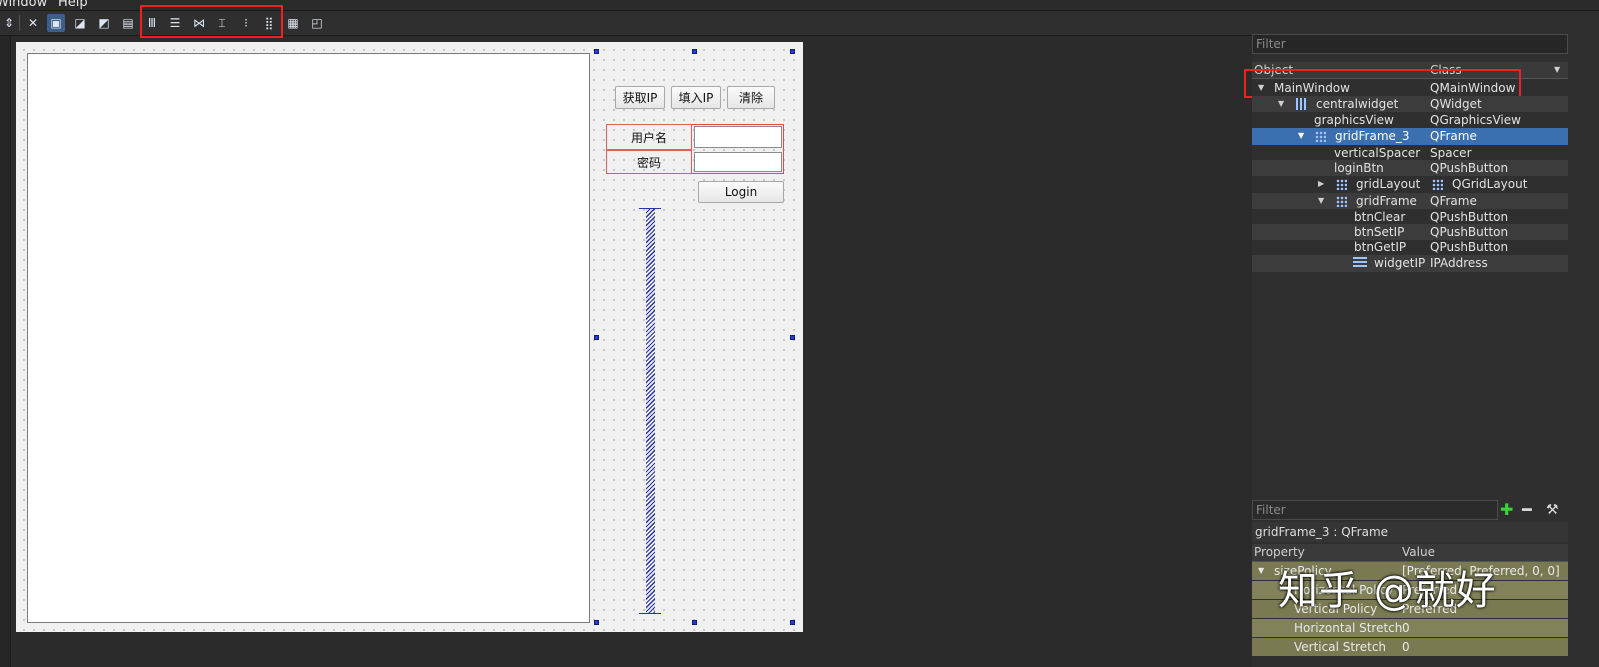  What do you see at coordinates (19, 23) in the screenshot?
I see `toolbar-separator` at bounding box center [19, 23].